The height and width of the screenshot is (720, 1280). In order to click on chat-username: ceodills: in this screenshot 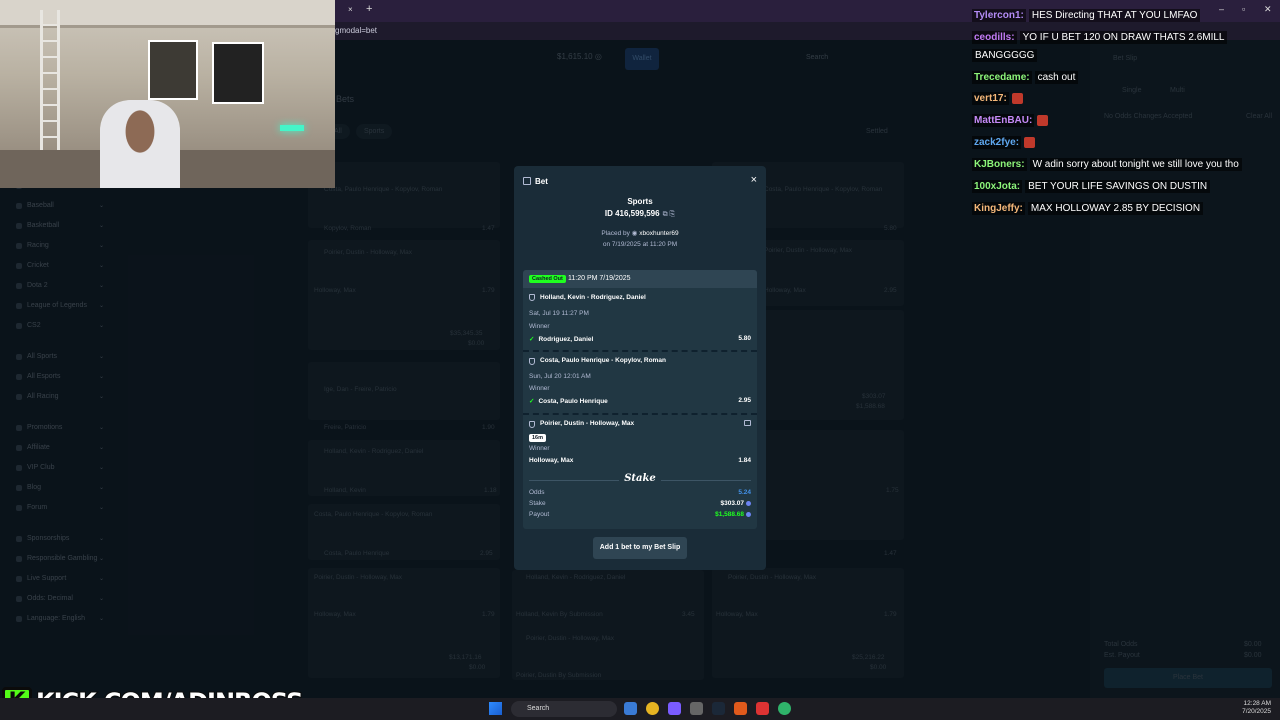, I will do `click(994, 37)`.